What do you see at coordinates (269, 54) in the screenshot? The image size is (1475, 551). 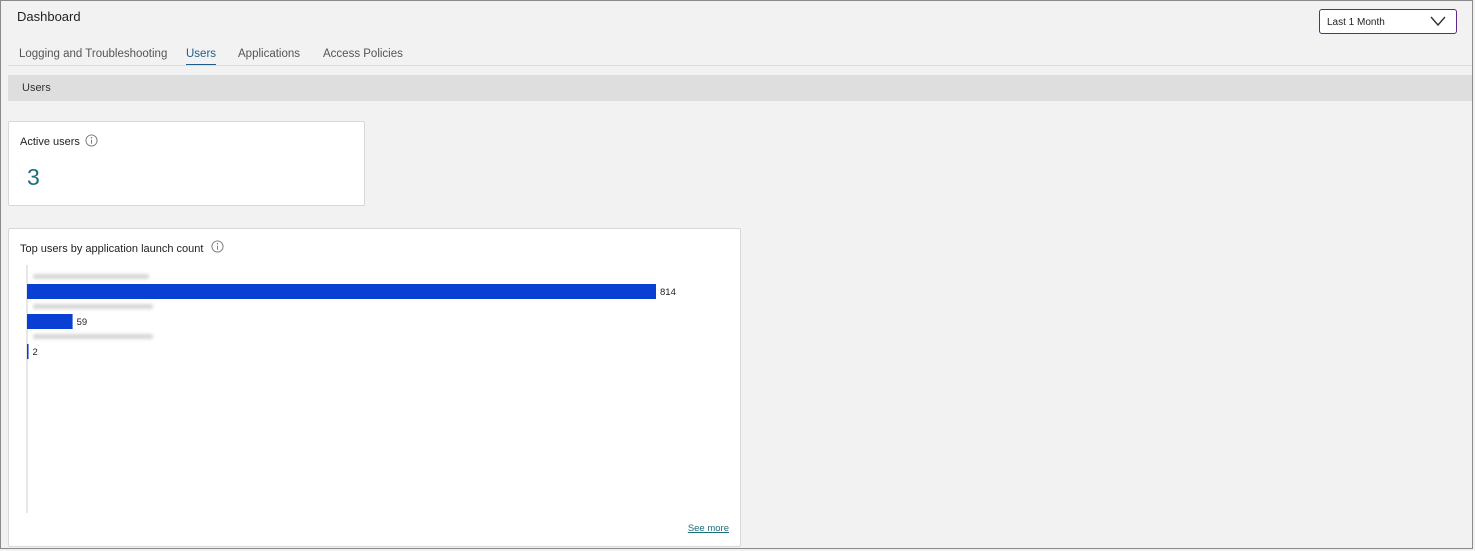 I see `tab-applications: Applications` at bounding box center [269, 54].